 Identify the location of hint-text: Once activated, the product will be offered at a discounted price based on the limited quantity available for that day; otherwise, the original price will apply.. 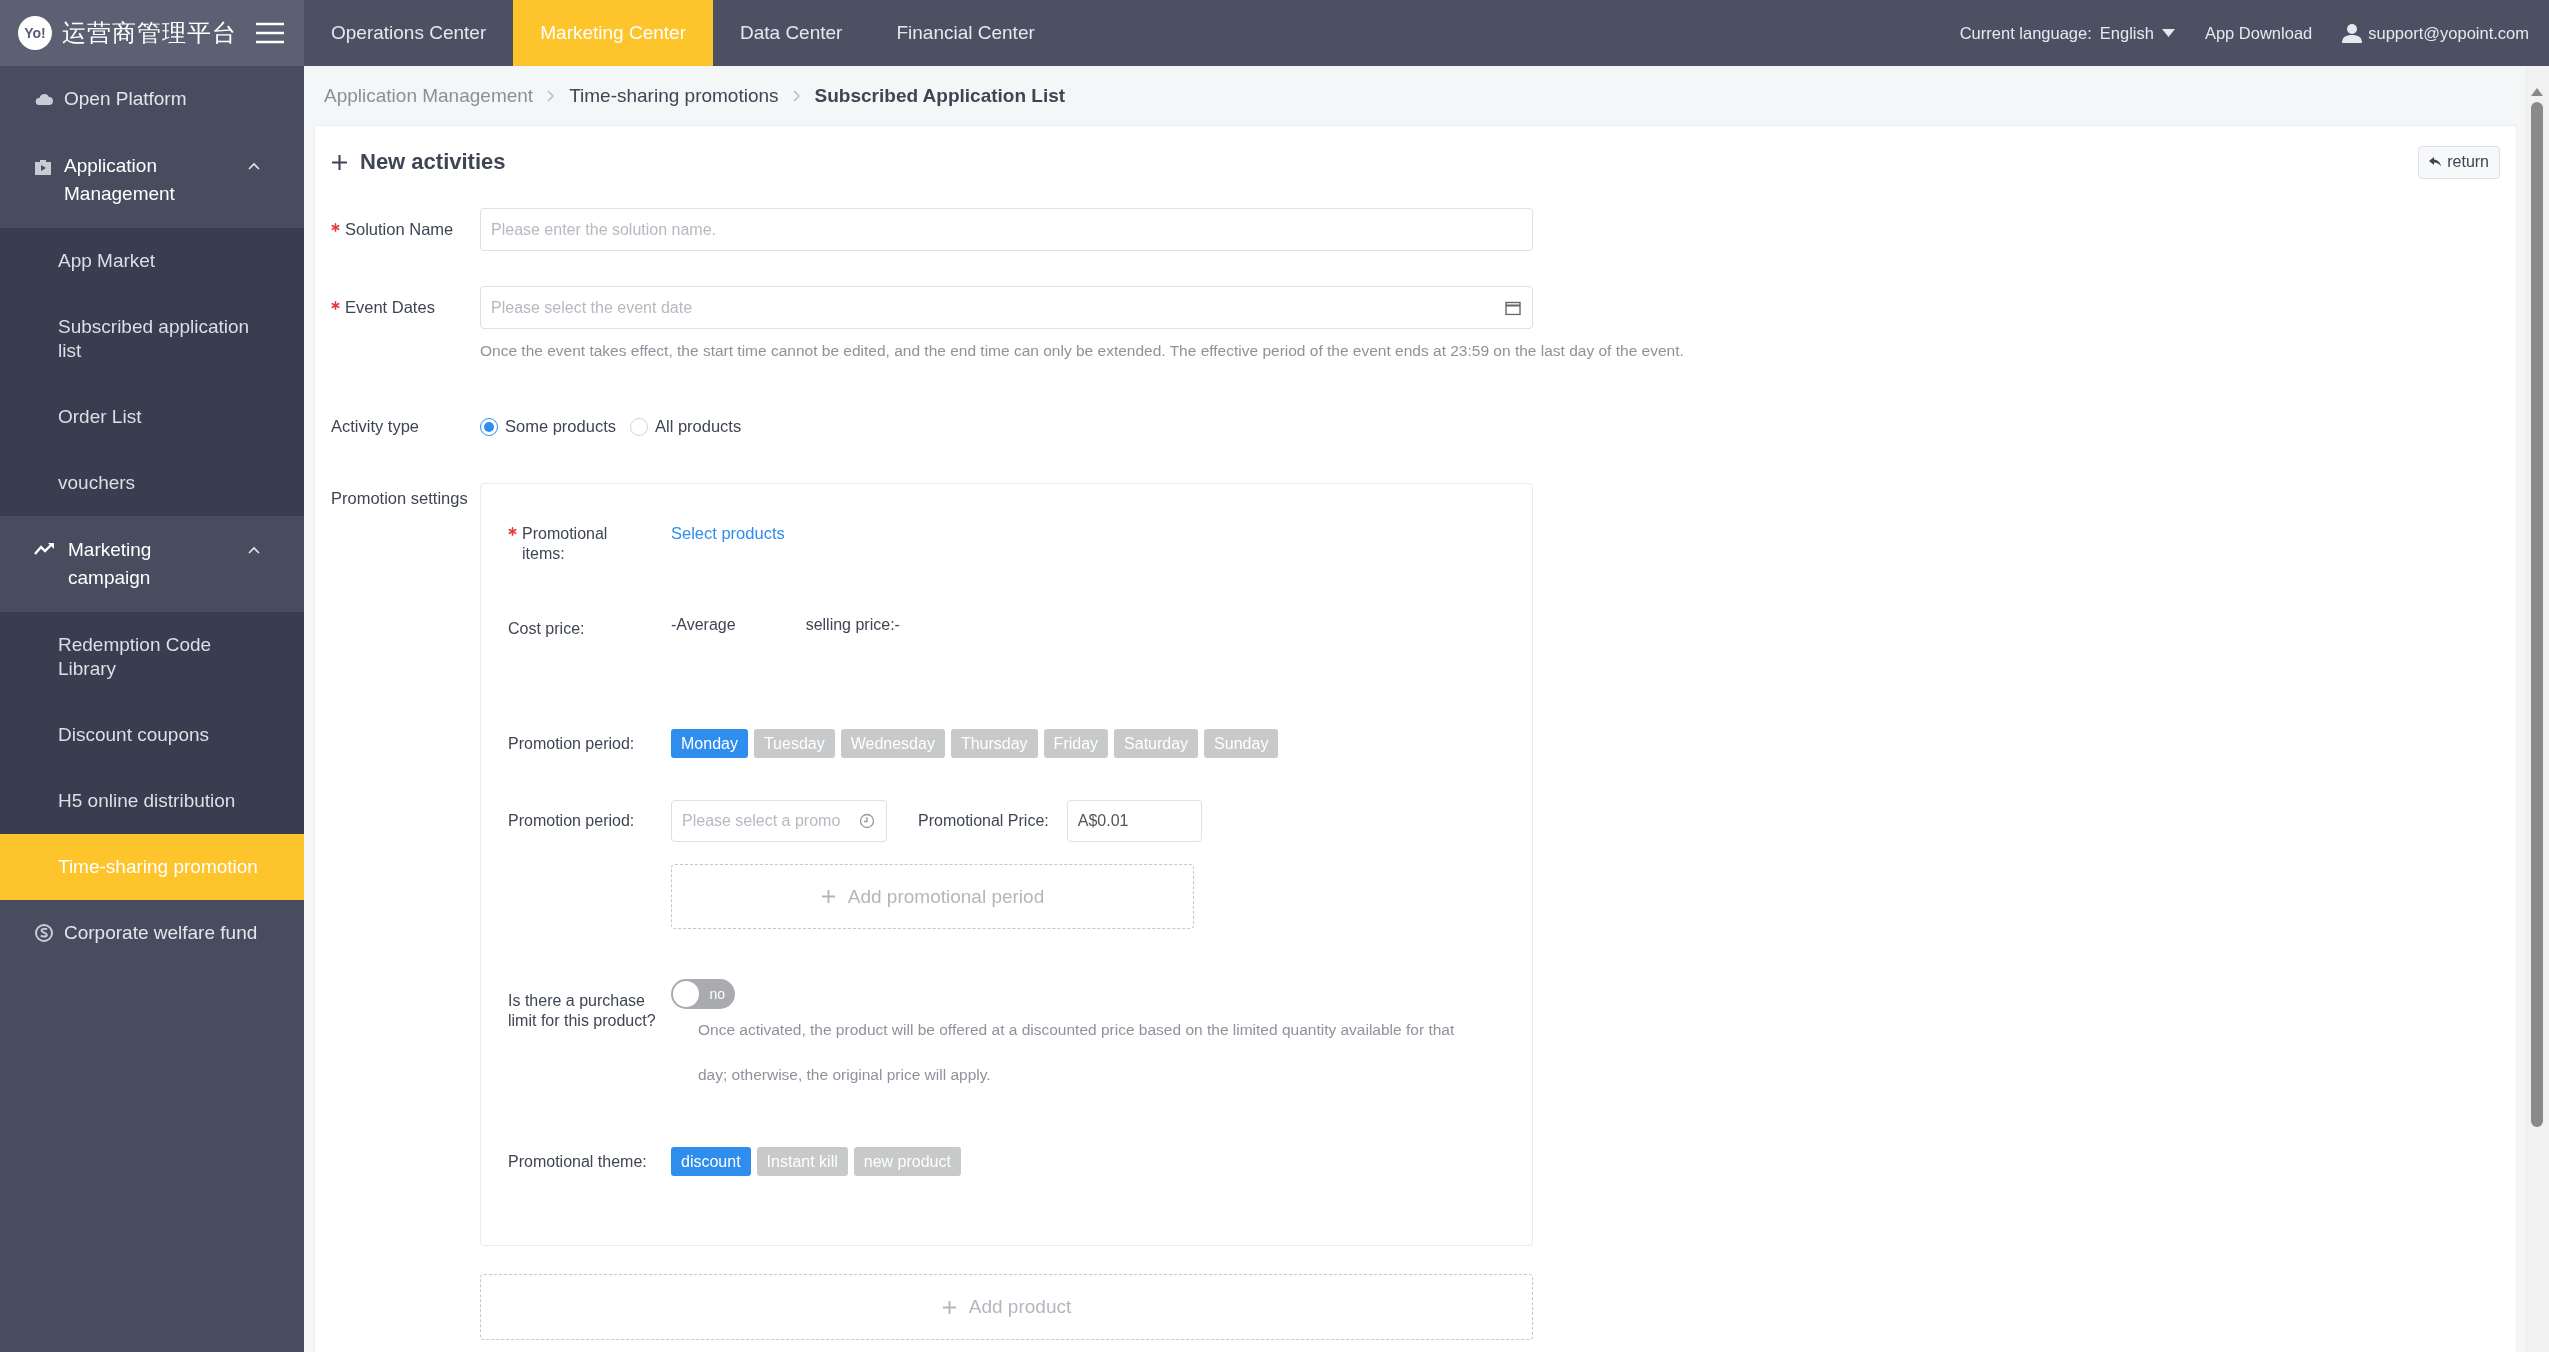
(1077, 1052).